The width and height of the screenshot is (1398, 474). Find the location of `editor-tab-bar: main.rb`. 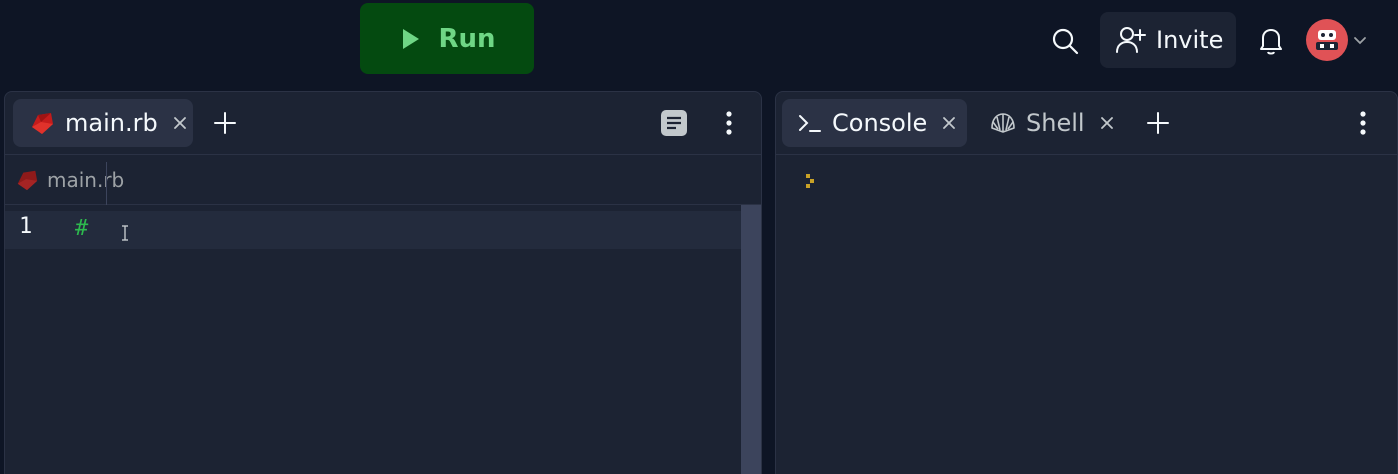

editor-tab-bar: main.rb is located at coordinates (383, 123).